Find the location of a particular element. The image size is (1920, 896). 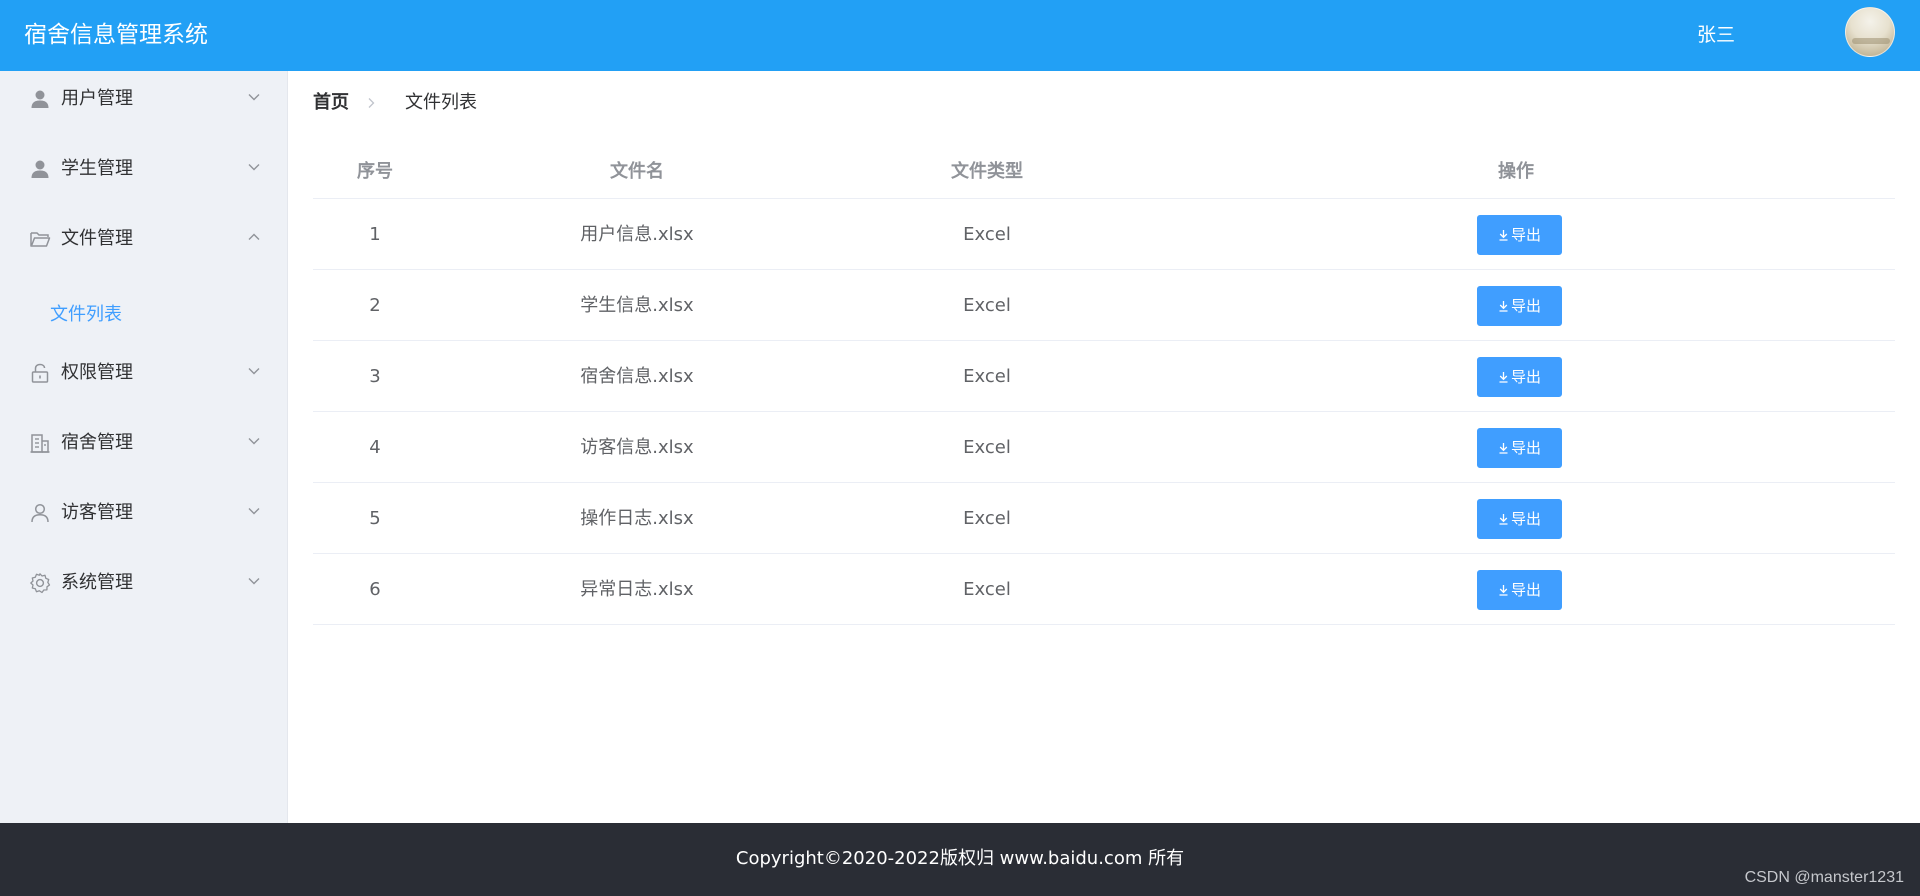

table-row: 2 学生信息.xlsx Excel 导出 is located at coordinates (1104, 305).